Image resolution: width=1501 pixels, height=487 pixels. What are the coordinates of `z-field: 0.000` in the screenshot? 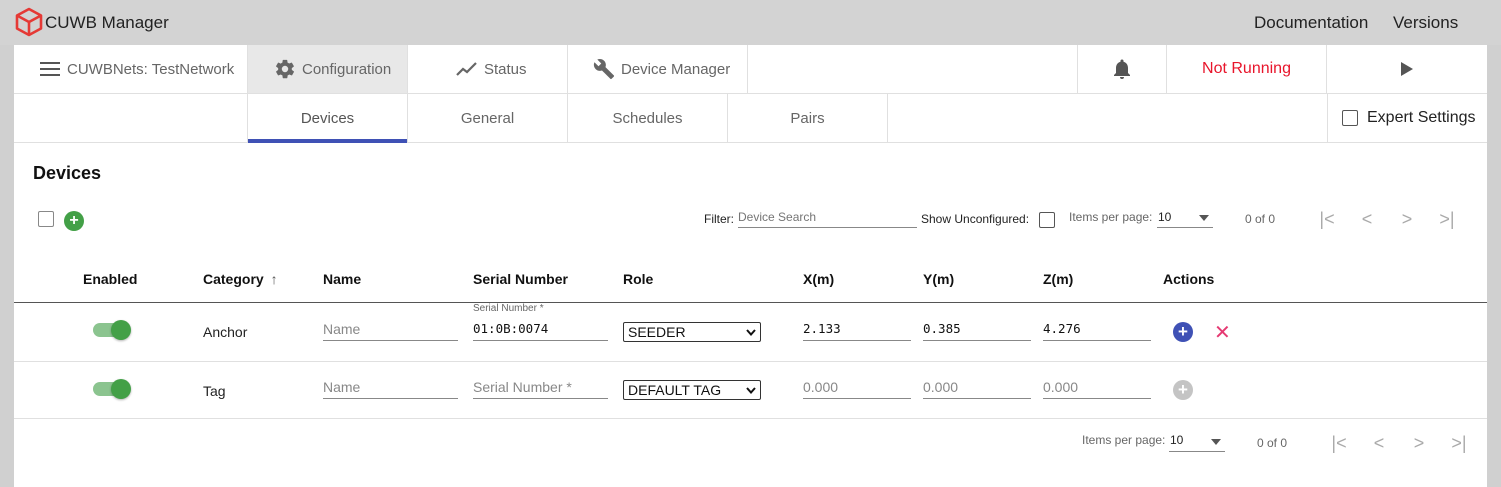 It's located at (1097, 387).